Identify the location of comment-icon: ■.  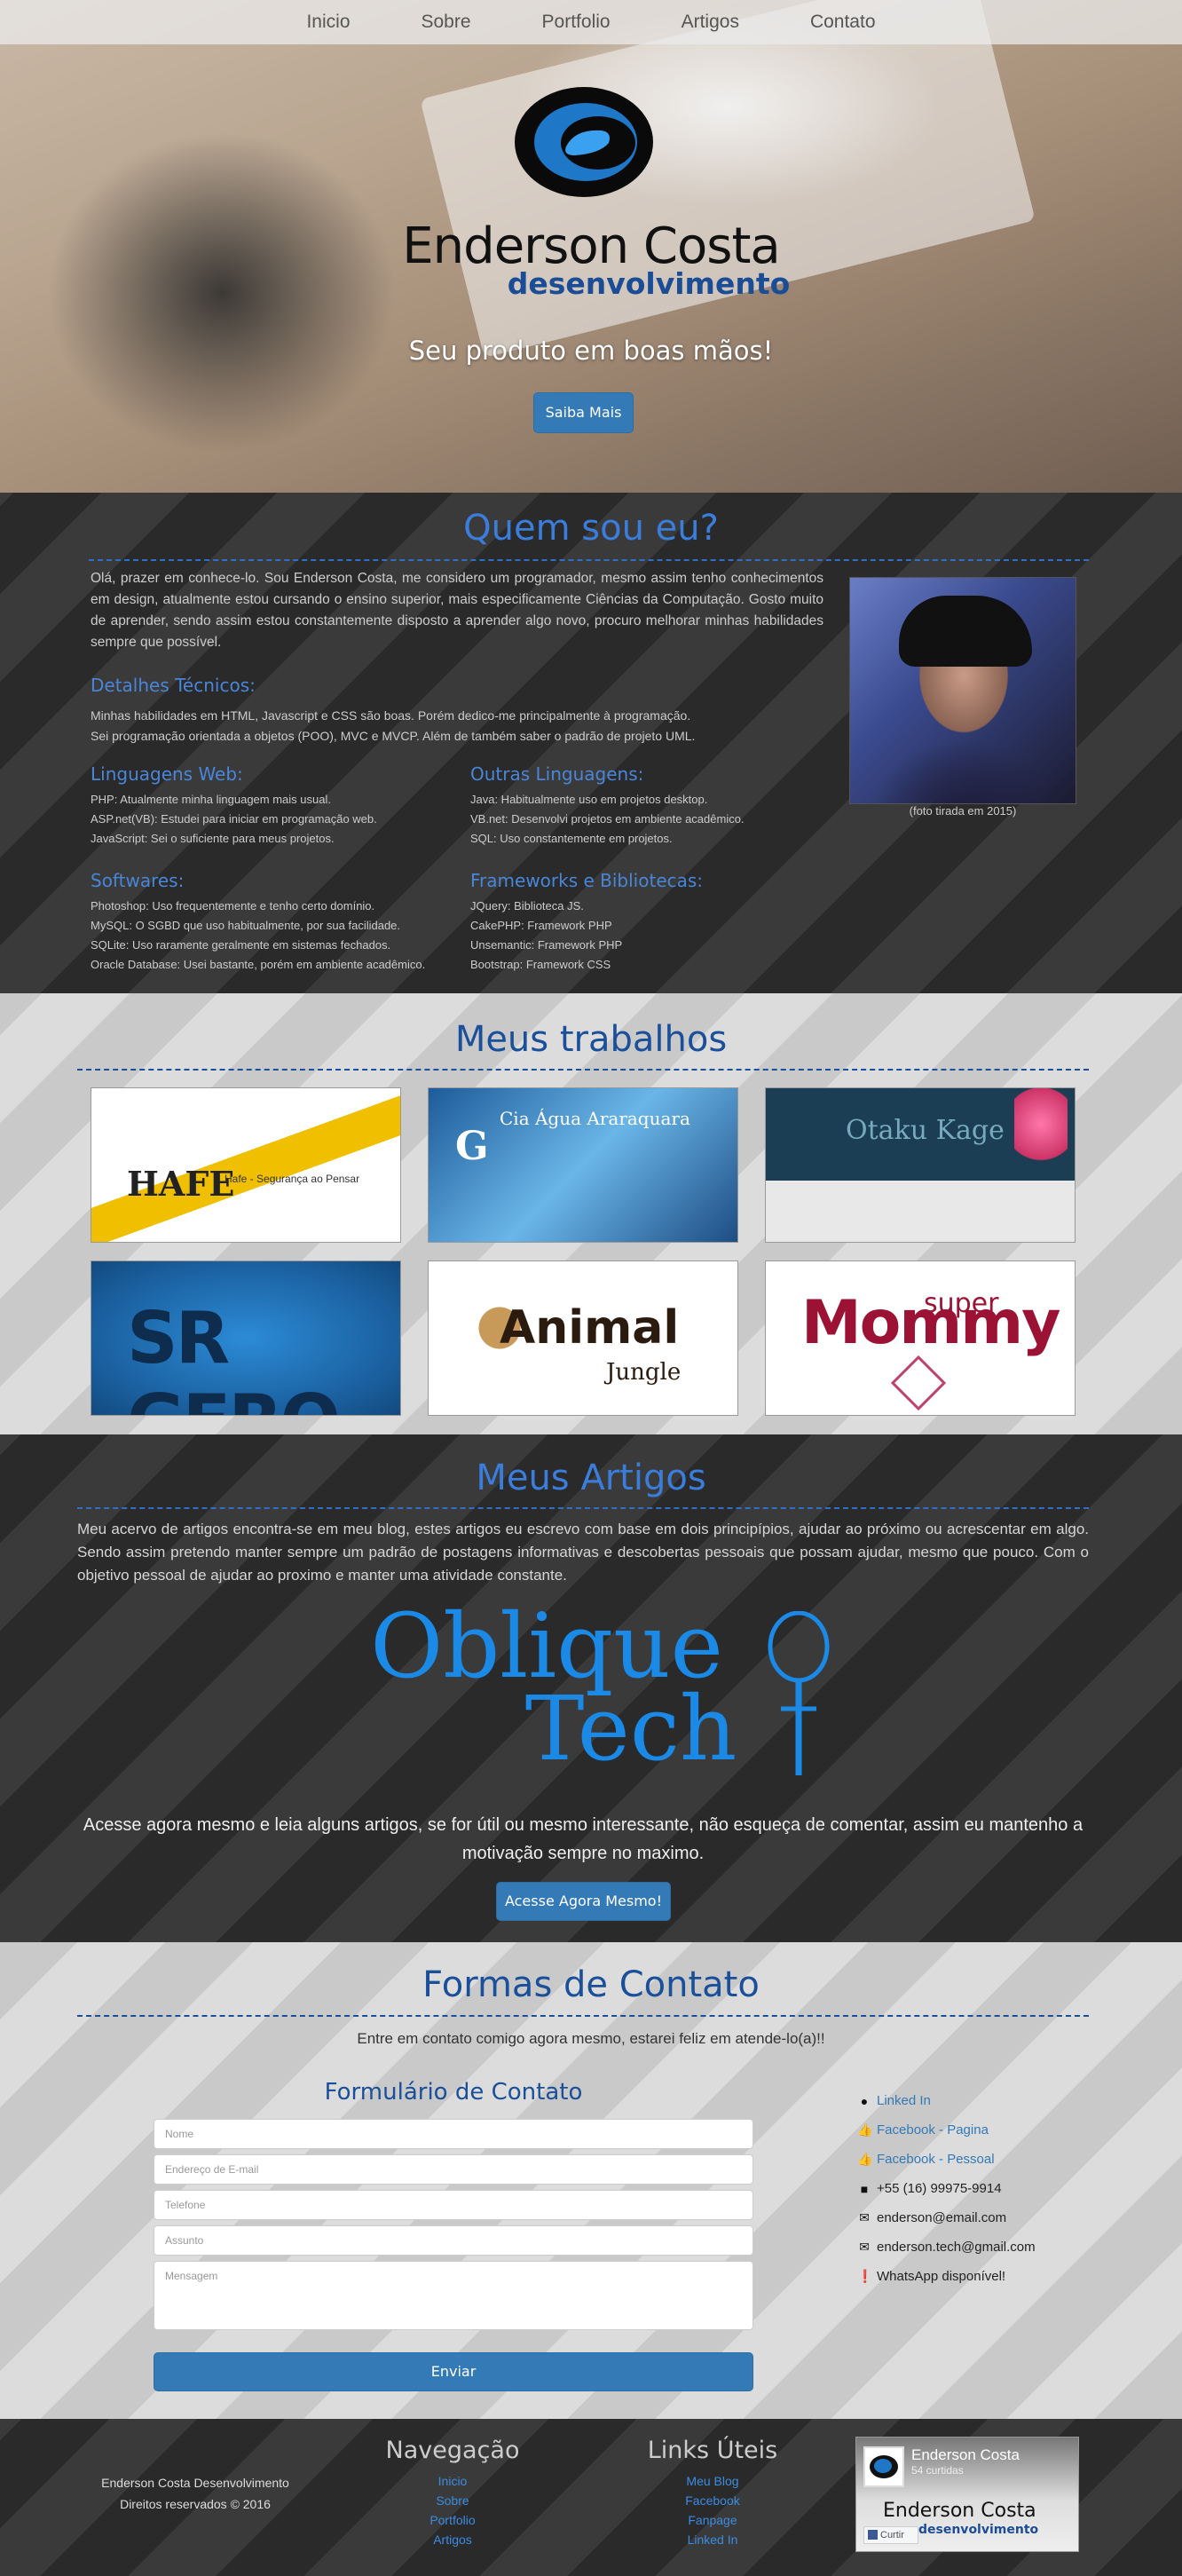
(865, 2188).